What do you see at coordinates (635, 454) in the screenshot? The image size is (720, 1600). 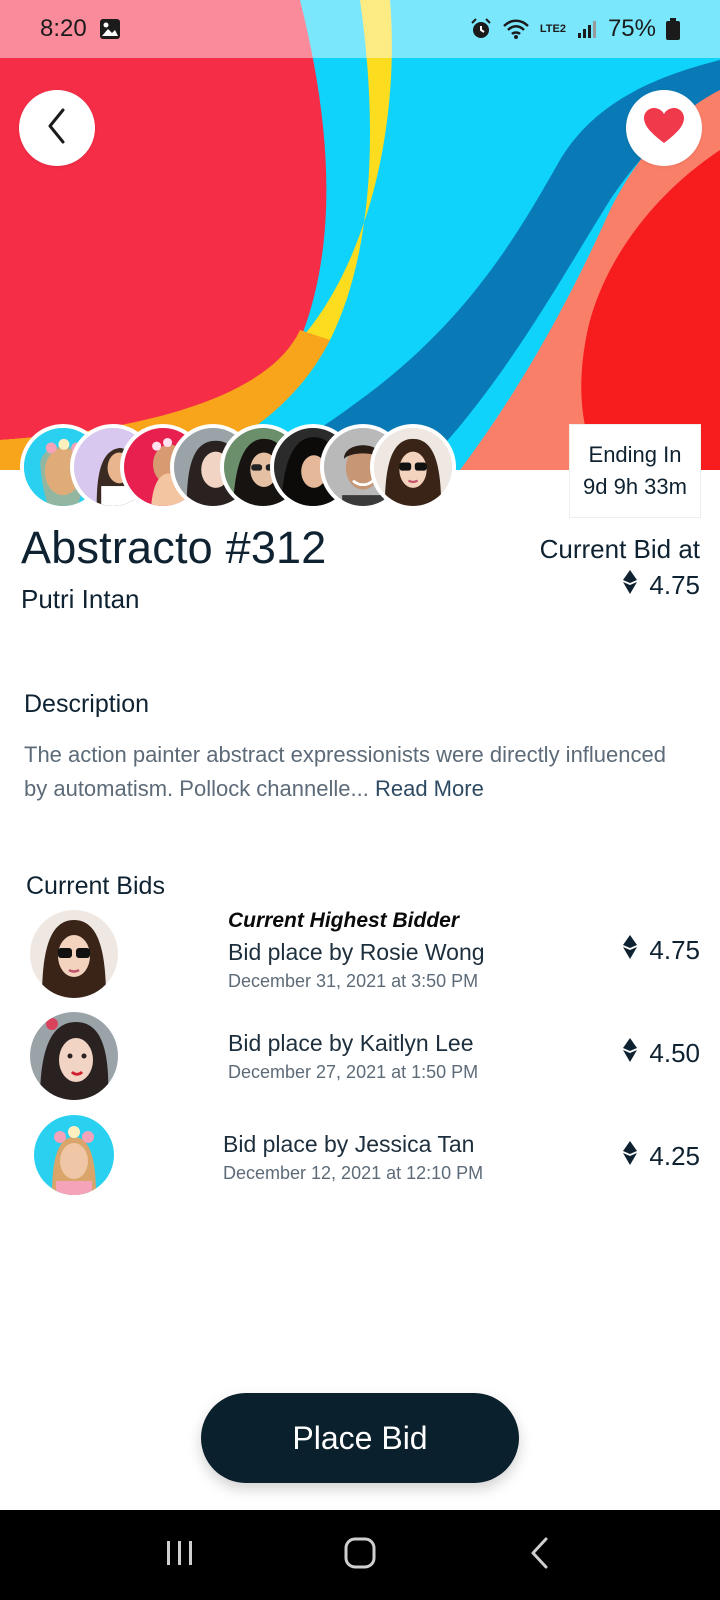 I see `ending-label: Ending In` at bounding box center [635, 454].